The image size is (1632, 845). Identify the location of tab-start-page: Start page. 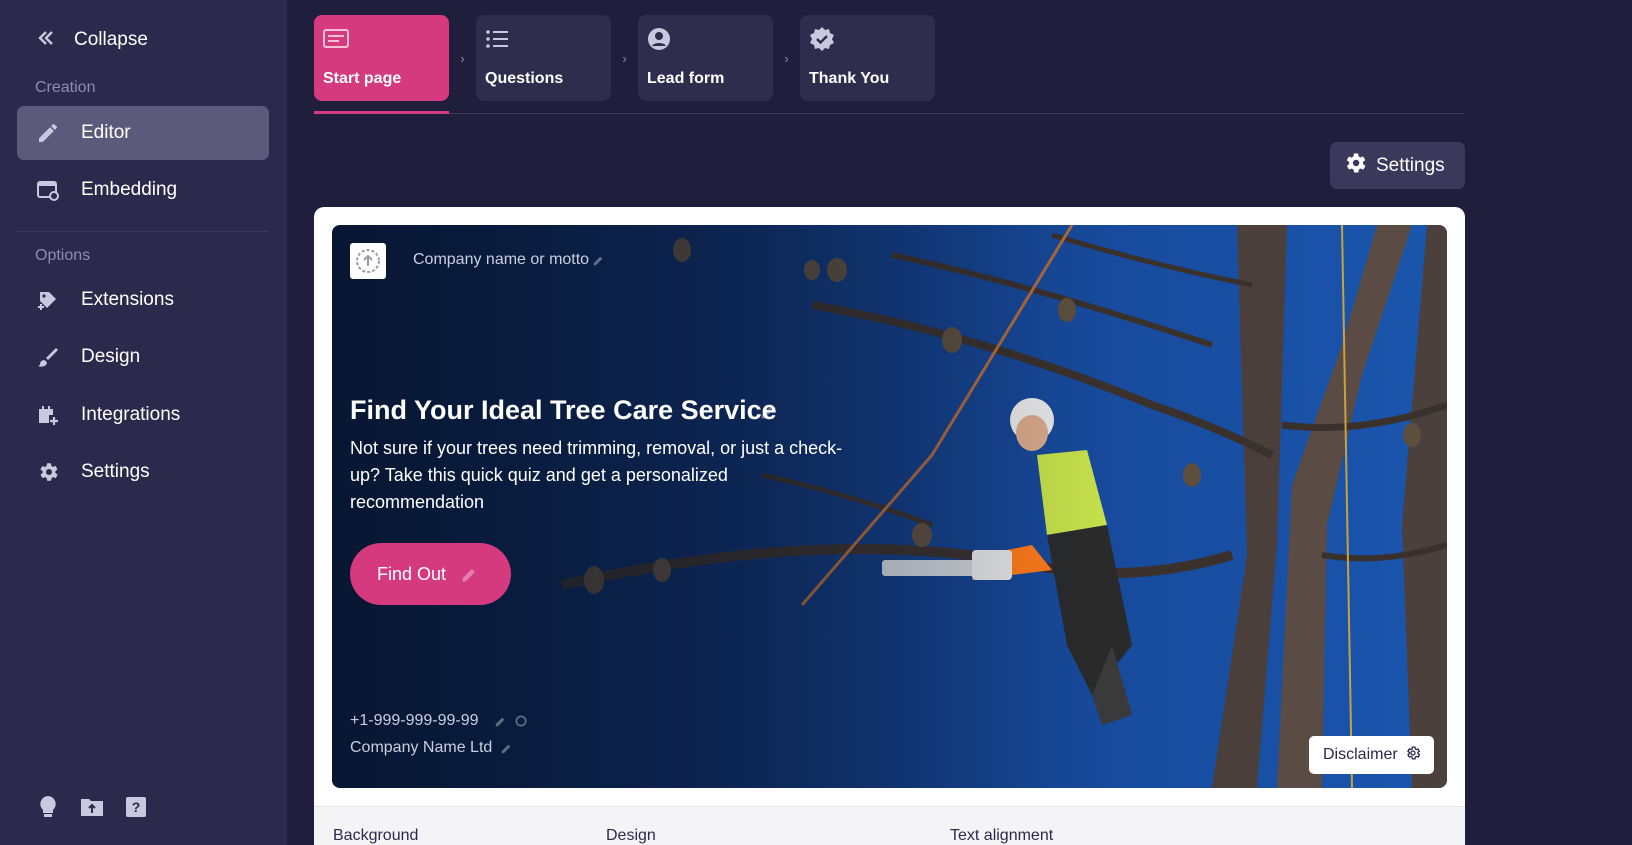
(381, 58).